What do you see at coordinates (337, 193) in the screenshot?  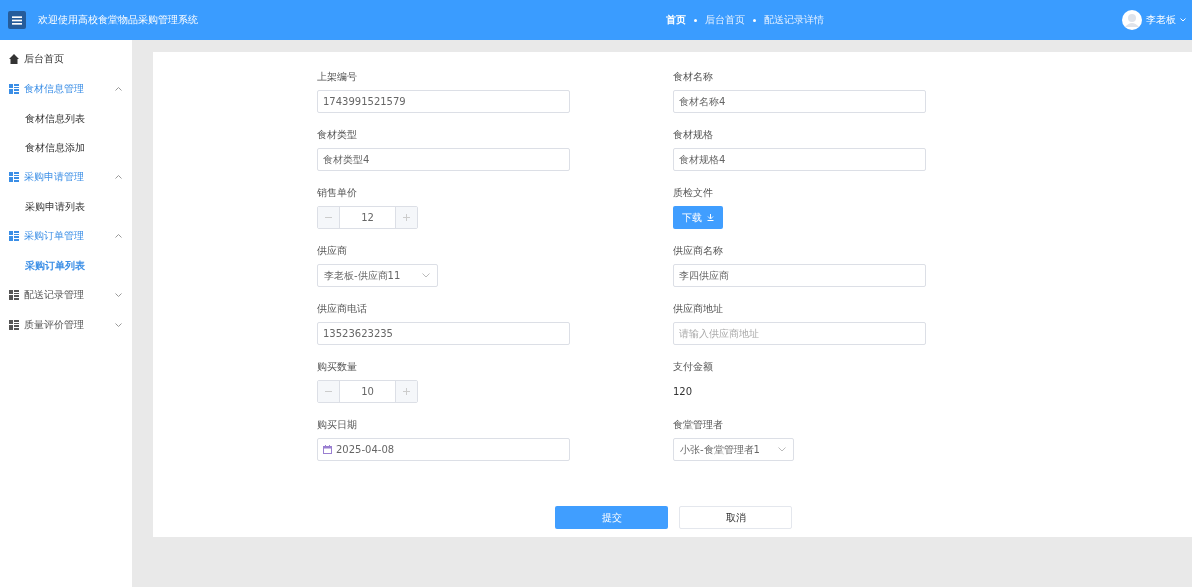 I see `field-label: 销售单价` at bounding box center [337, 193].